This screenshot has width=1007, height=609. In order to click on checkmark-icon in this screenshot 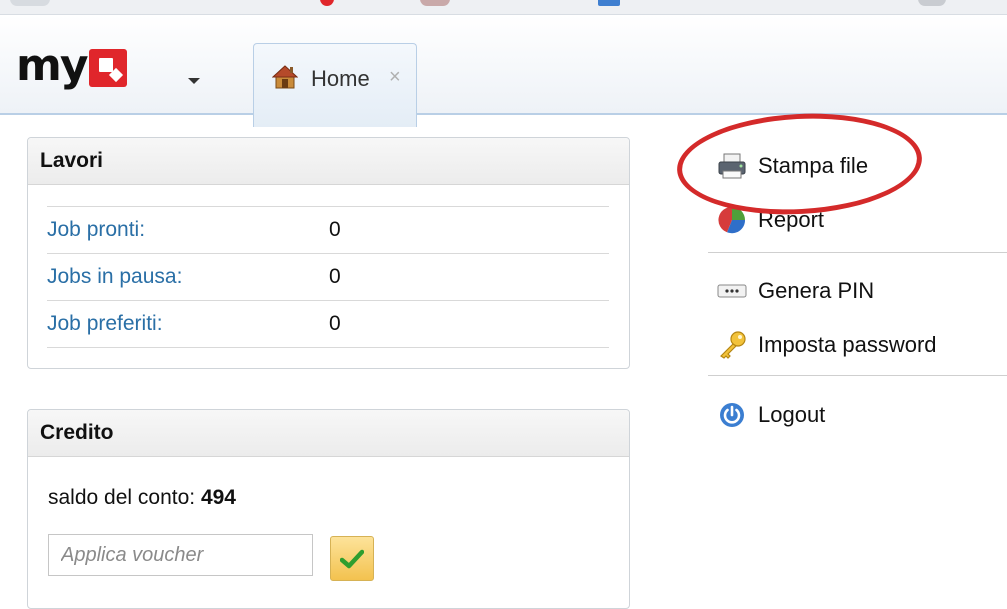, I will do `click(352, 558)`.